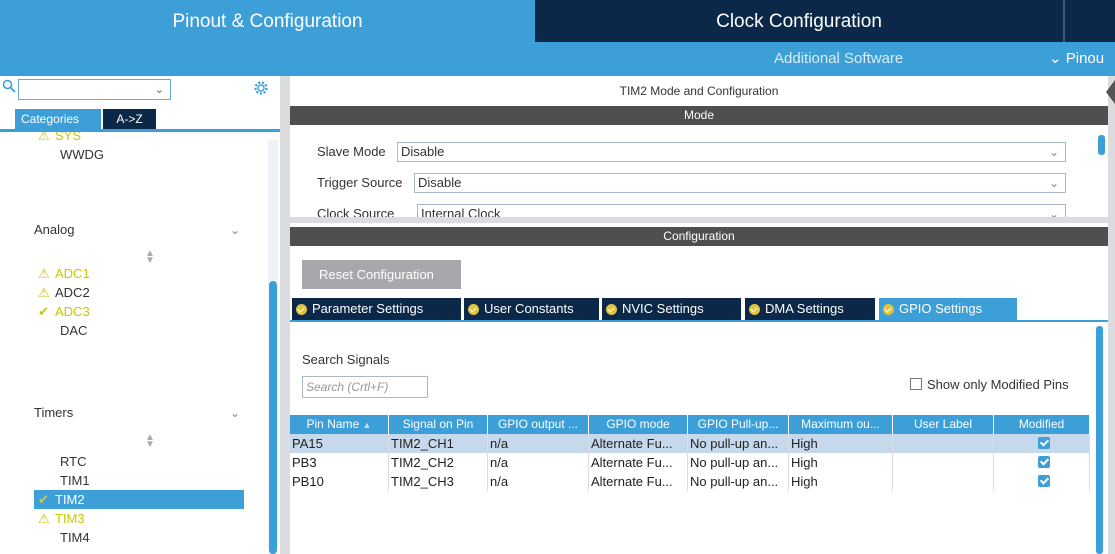 This screenshot has height=554, width=1115. I want to click on tab-dma-settings: DMA Settings, so click(810, 309).